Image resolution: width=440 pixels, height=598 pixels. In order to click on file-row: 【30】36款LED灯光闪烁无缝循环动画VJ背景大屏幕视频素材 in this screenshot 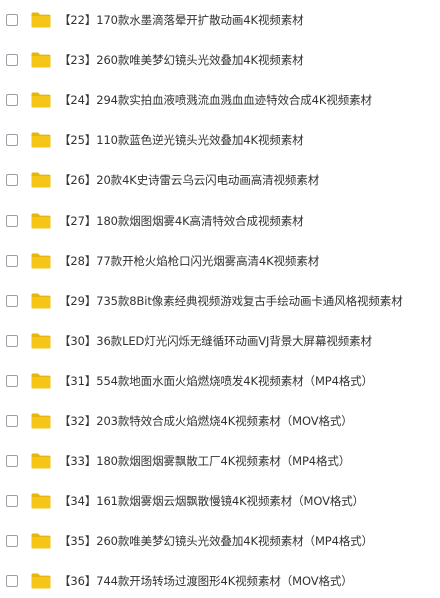, I will do `click(220, 341)`.